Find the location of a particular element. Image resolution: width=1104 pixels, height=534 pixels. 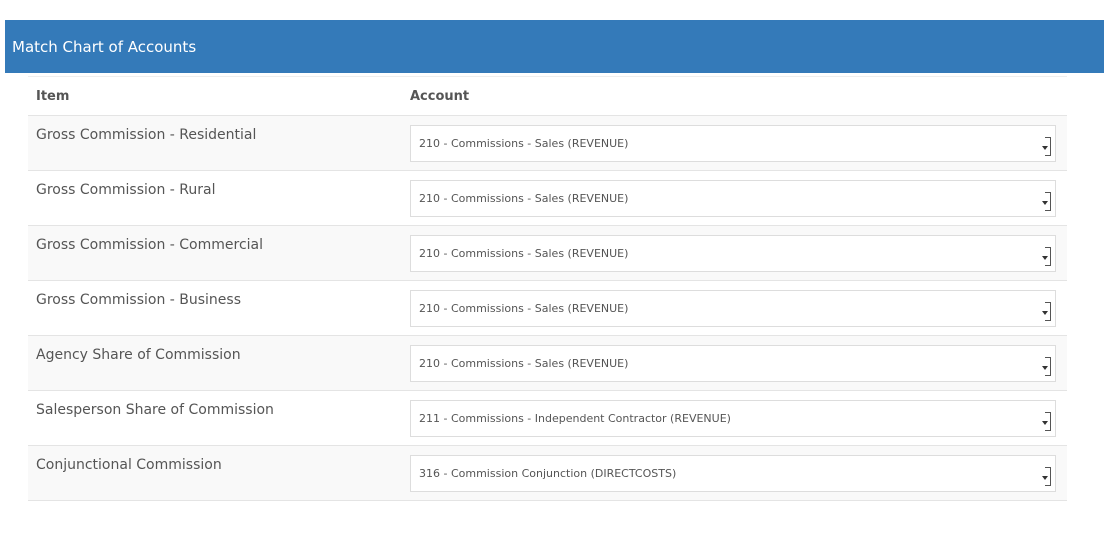

match-chart-panel: Match Chart of Accounts is located at coordinates (554, 46).